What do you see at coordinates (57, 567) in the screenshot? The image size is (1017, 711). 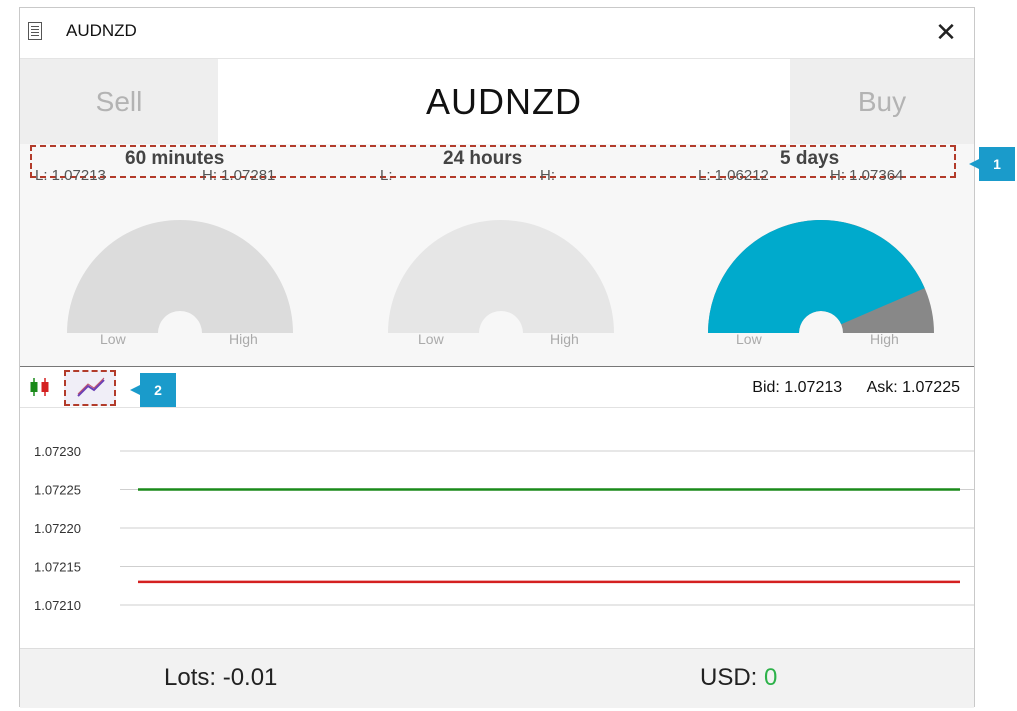 I see `y-tick-label: 1.07215` at bounding box center [57, 567].